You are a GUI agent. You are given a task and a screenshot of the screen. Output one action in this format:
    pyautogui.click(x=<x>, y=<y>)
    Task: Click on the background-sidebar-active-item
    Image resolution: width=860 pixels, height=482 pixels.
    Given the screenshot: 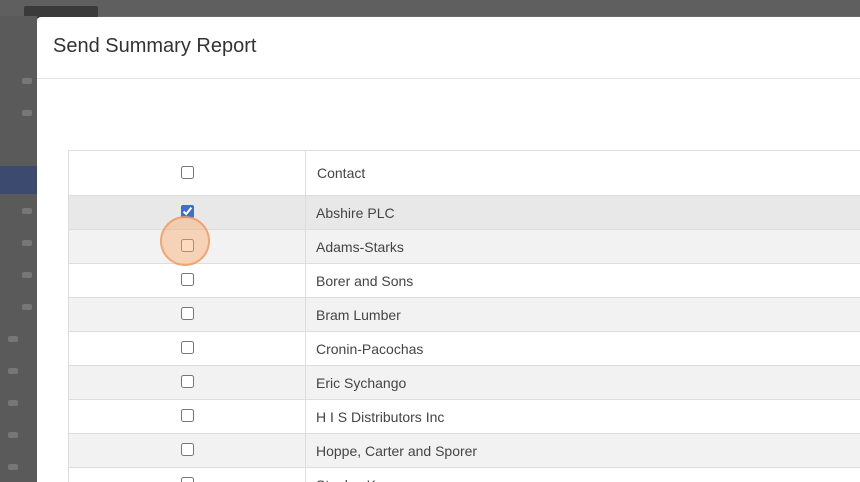 What is the action you would take?
    pyautogui.click(x=18, y=180)
    